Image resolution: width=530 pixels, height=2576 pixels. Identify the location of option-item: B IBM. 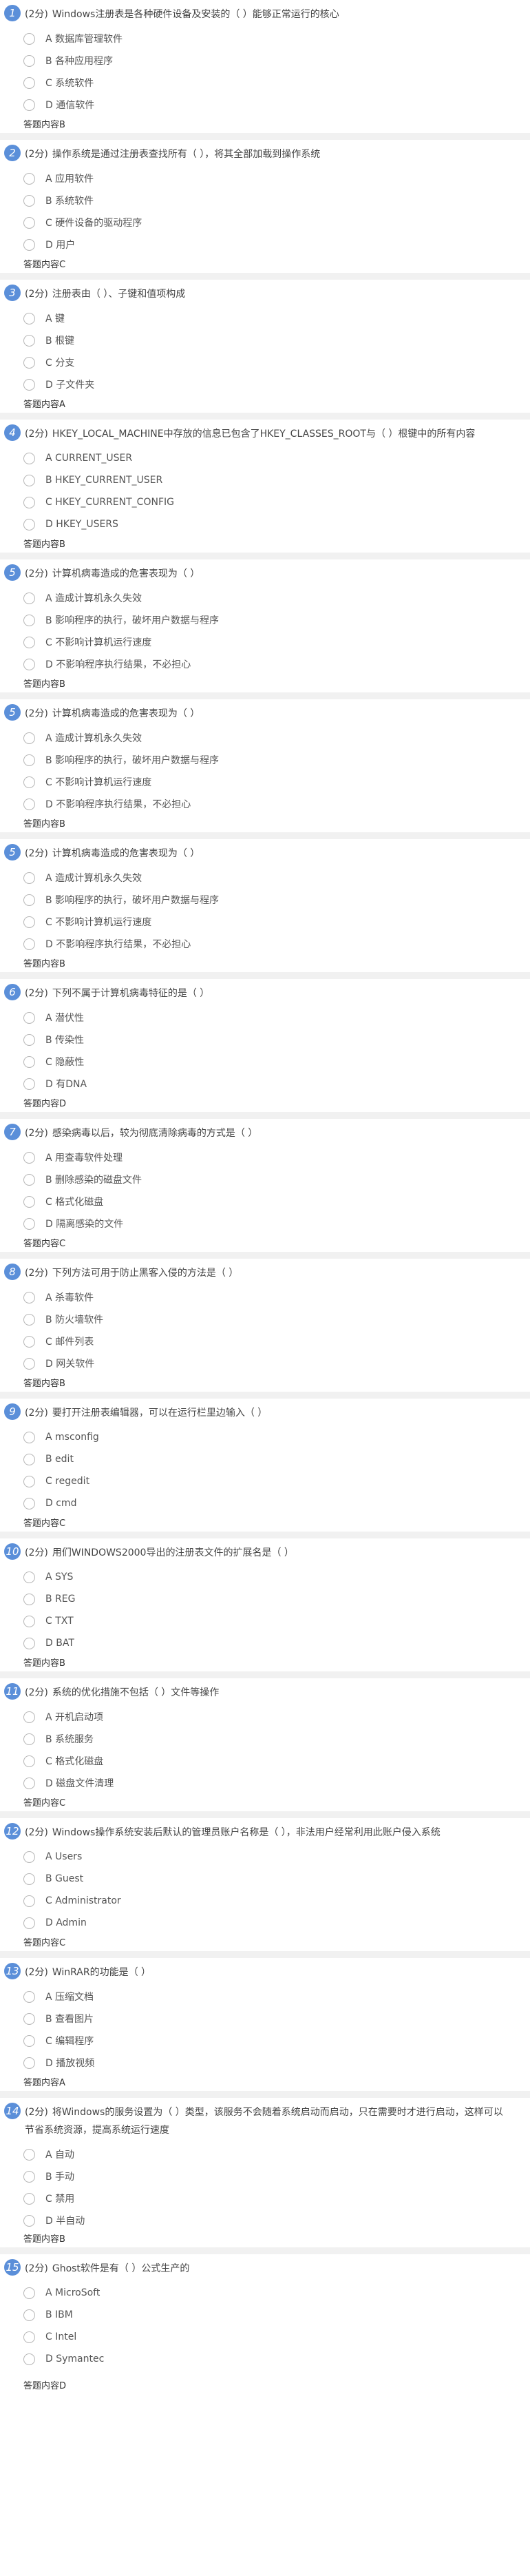
(63, 2315).